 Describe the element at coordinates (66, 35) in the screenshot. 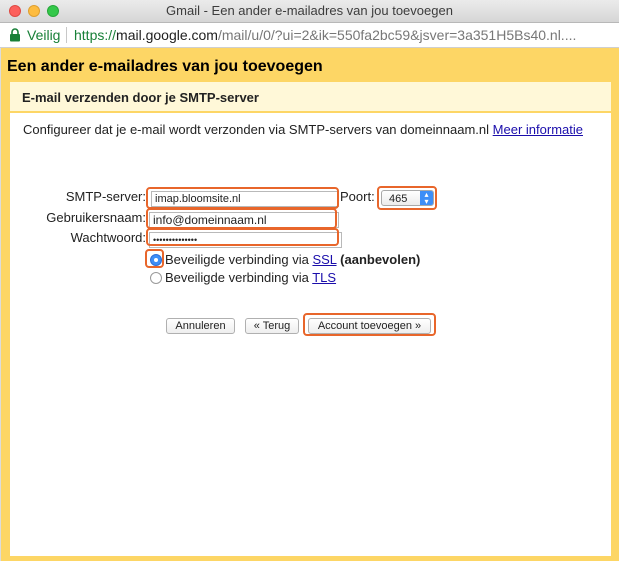

I see `address-separator` at that location.